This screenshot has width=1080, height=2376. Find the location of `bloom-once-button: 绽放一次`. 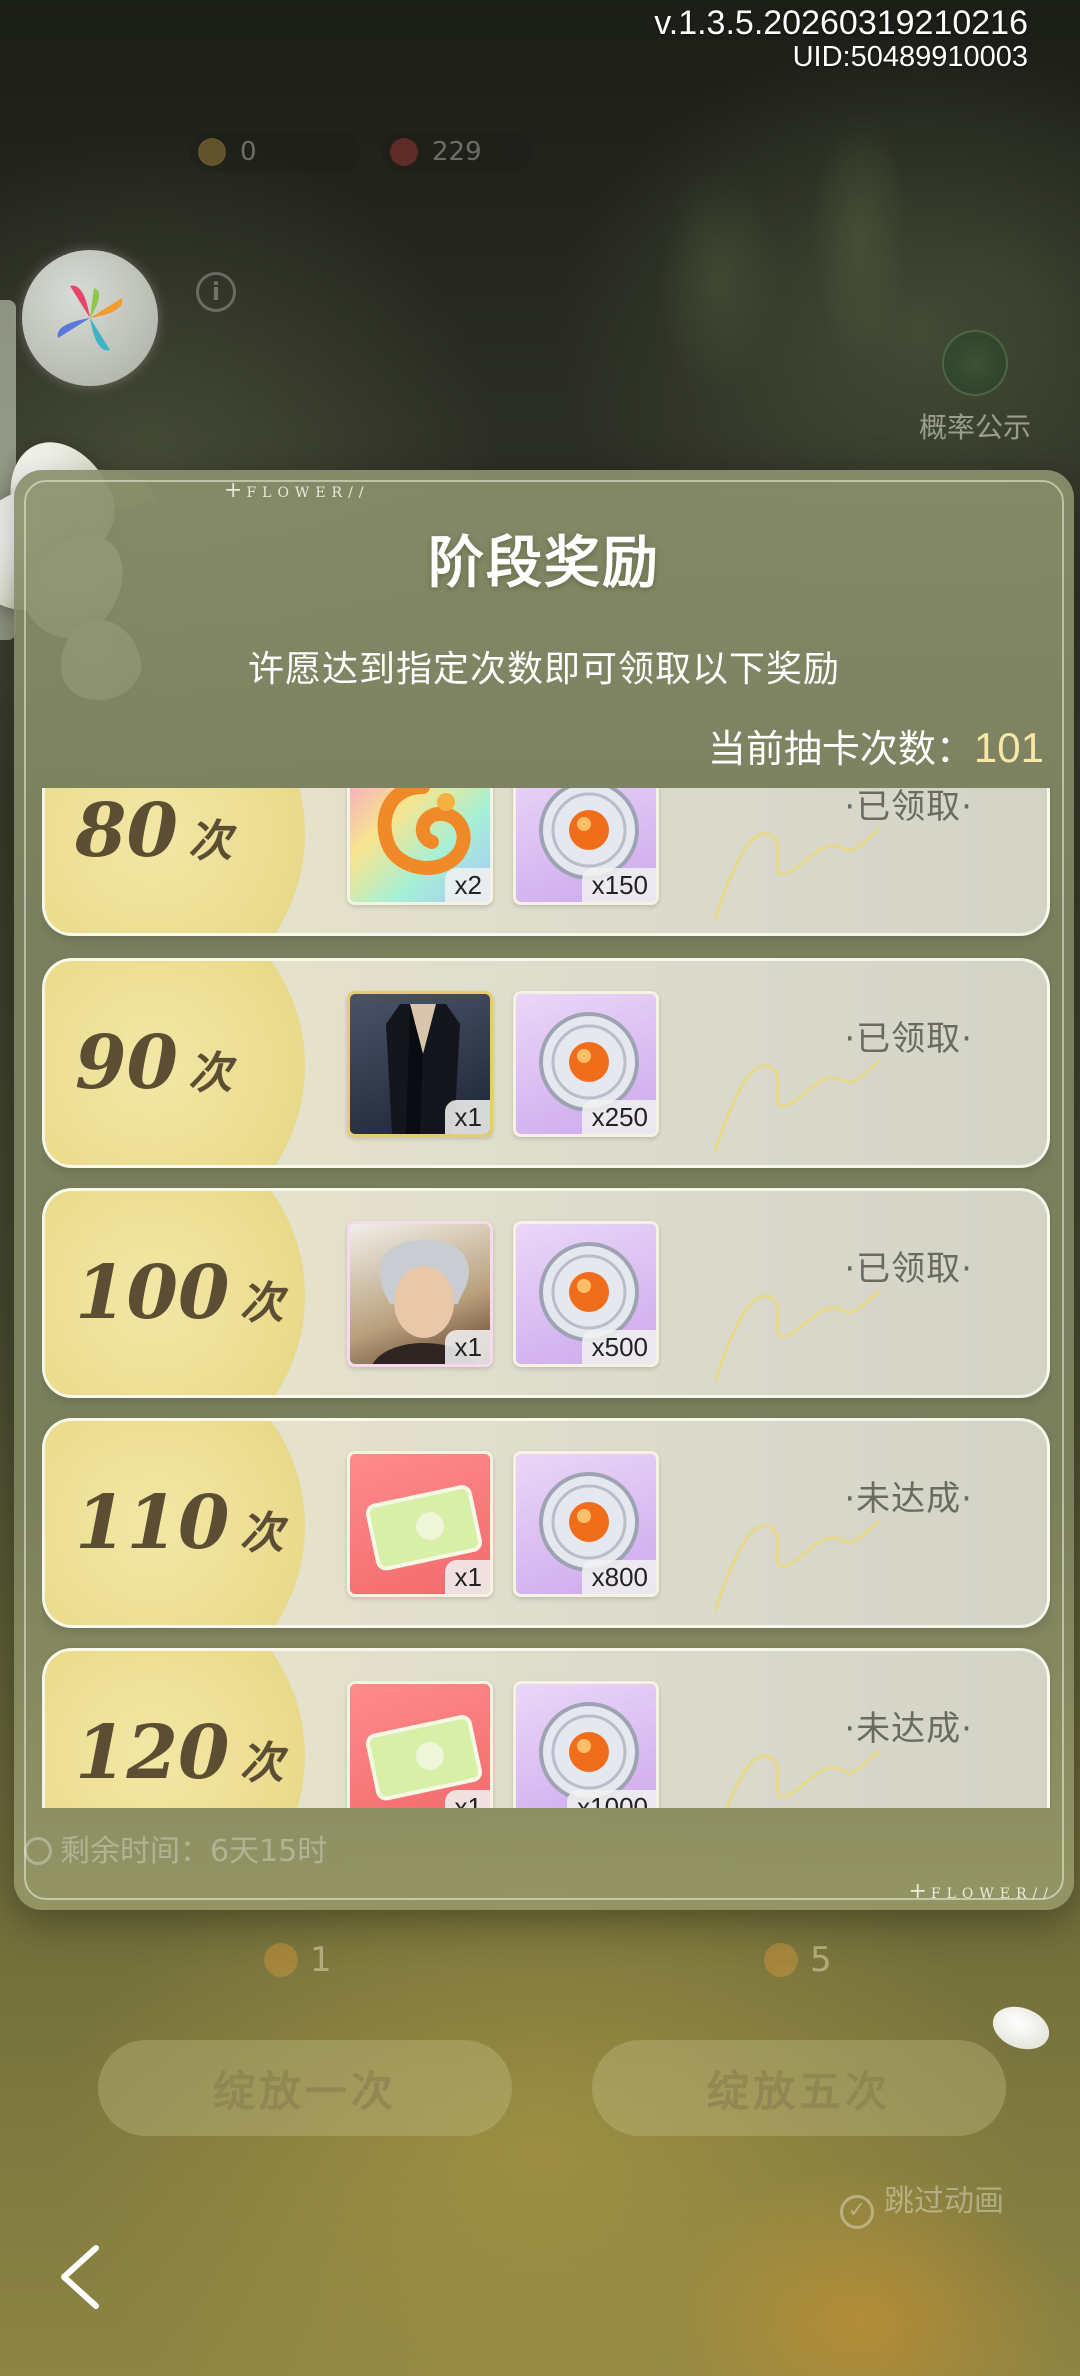

bloom-once-button: 绽放一次 is located at coordinates (305, 2088).